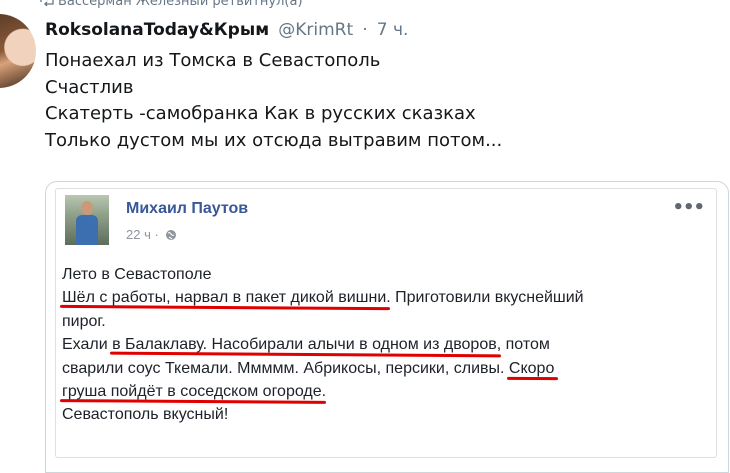  Describe the element at coordinates (47, 3) in the screenshot. I see `retweet-icon` at that location.